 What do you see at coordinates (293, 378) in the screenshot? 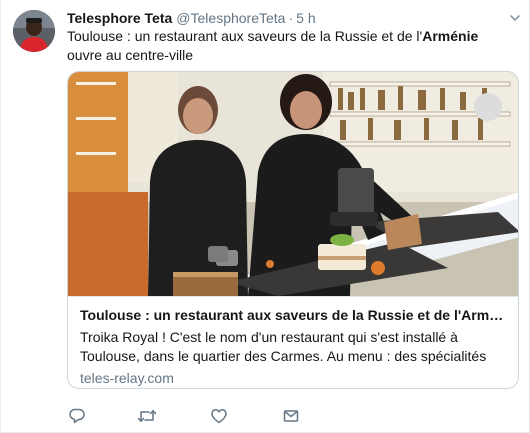
I see `card-domain: teles-relay.com` at bounding box center [293, 378].